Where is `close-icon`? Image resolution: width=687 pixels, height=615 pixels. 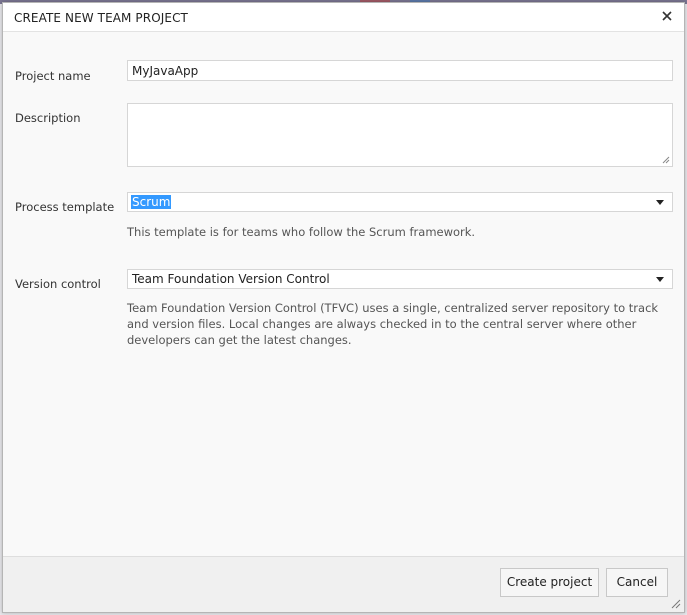
close-icon is located at coordinates (667, 16).